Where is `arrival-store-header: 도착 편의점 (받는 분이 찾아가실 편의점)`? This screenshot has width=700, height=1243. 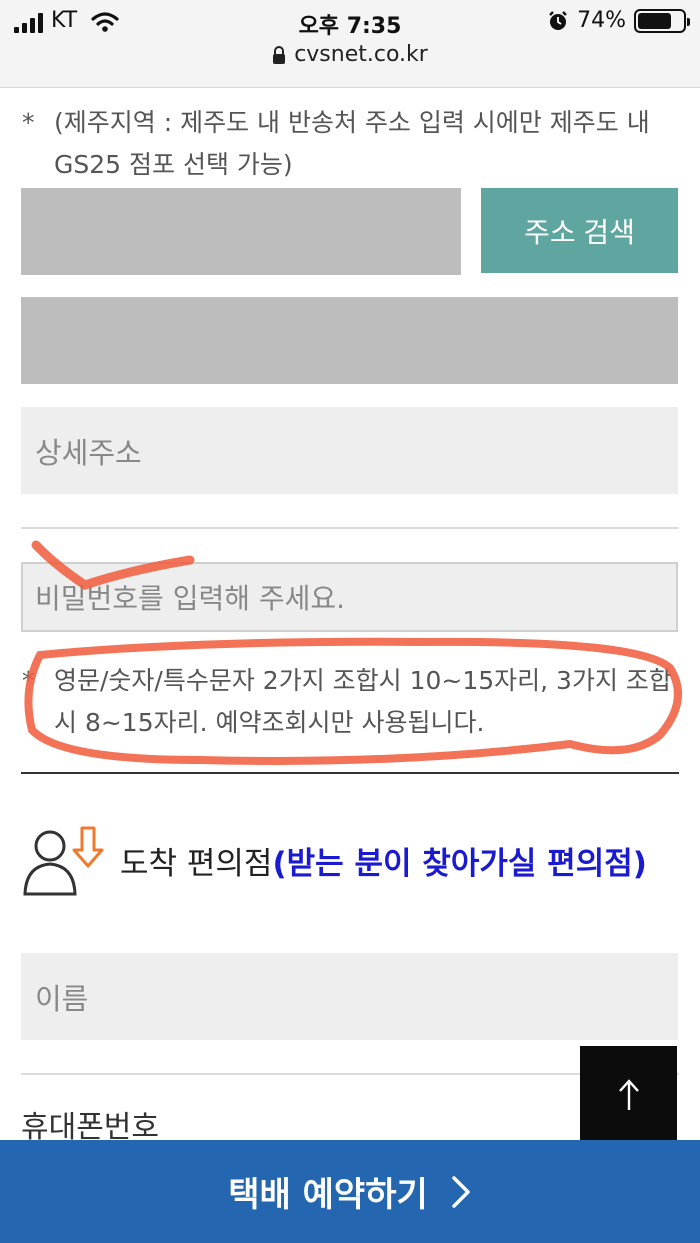
arrival-store-header: 도착 편의점 (받는 분이 찾아가실 편의점) is located at coordinates (333, 860).